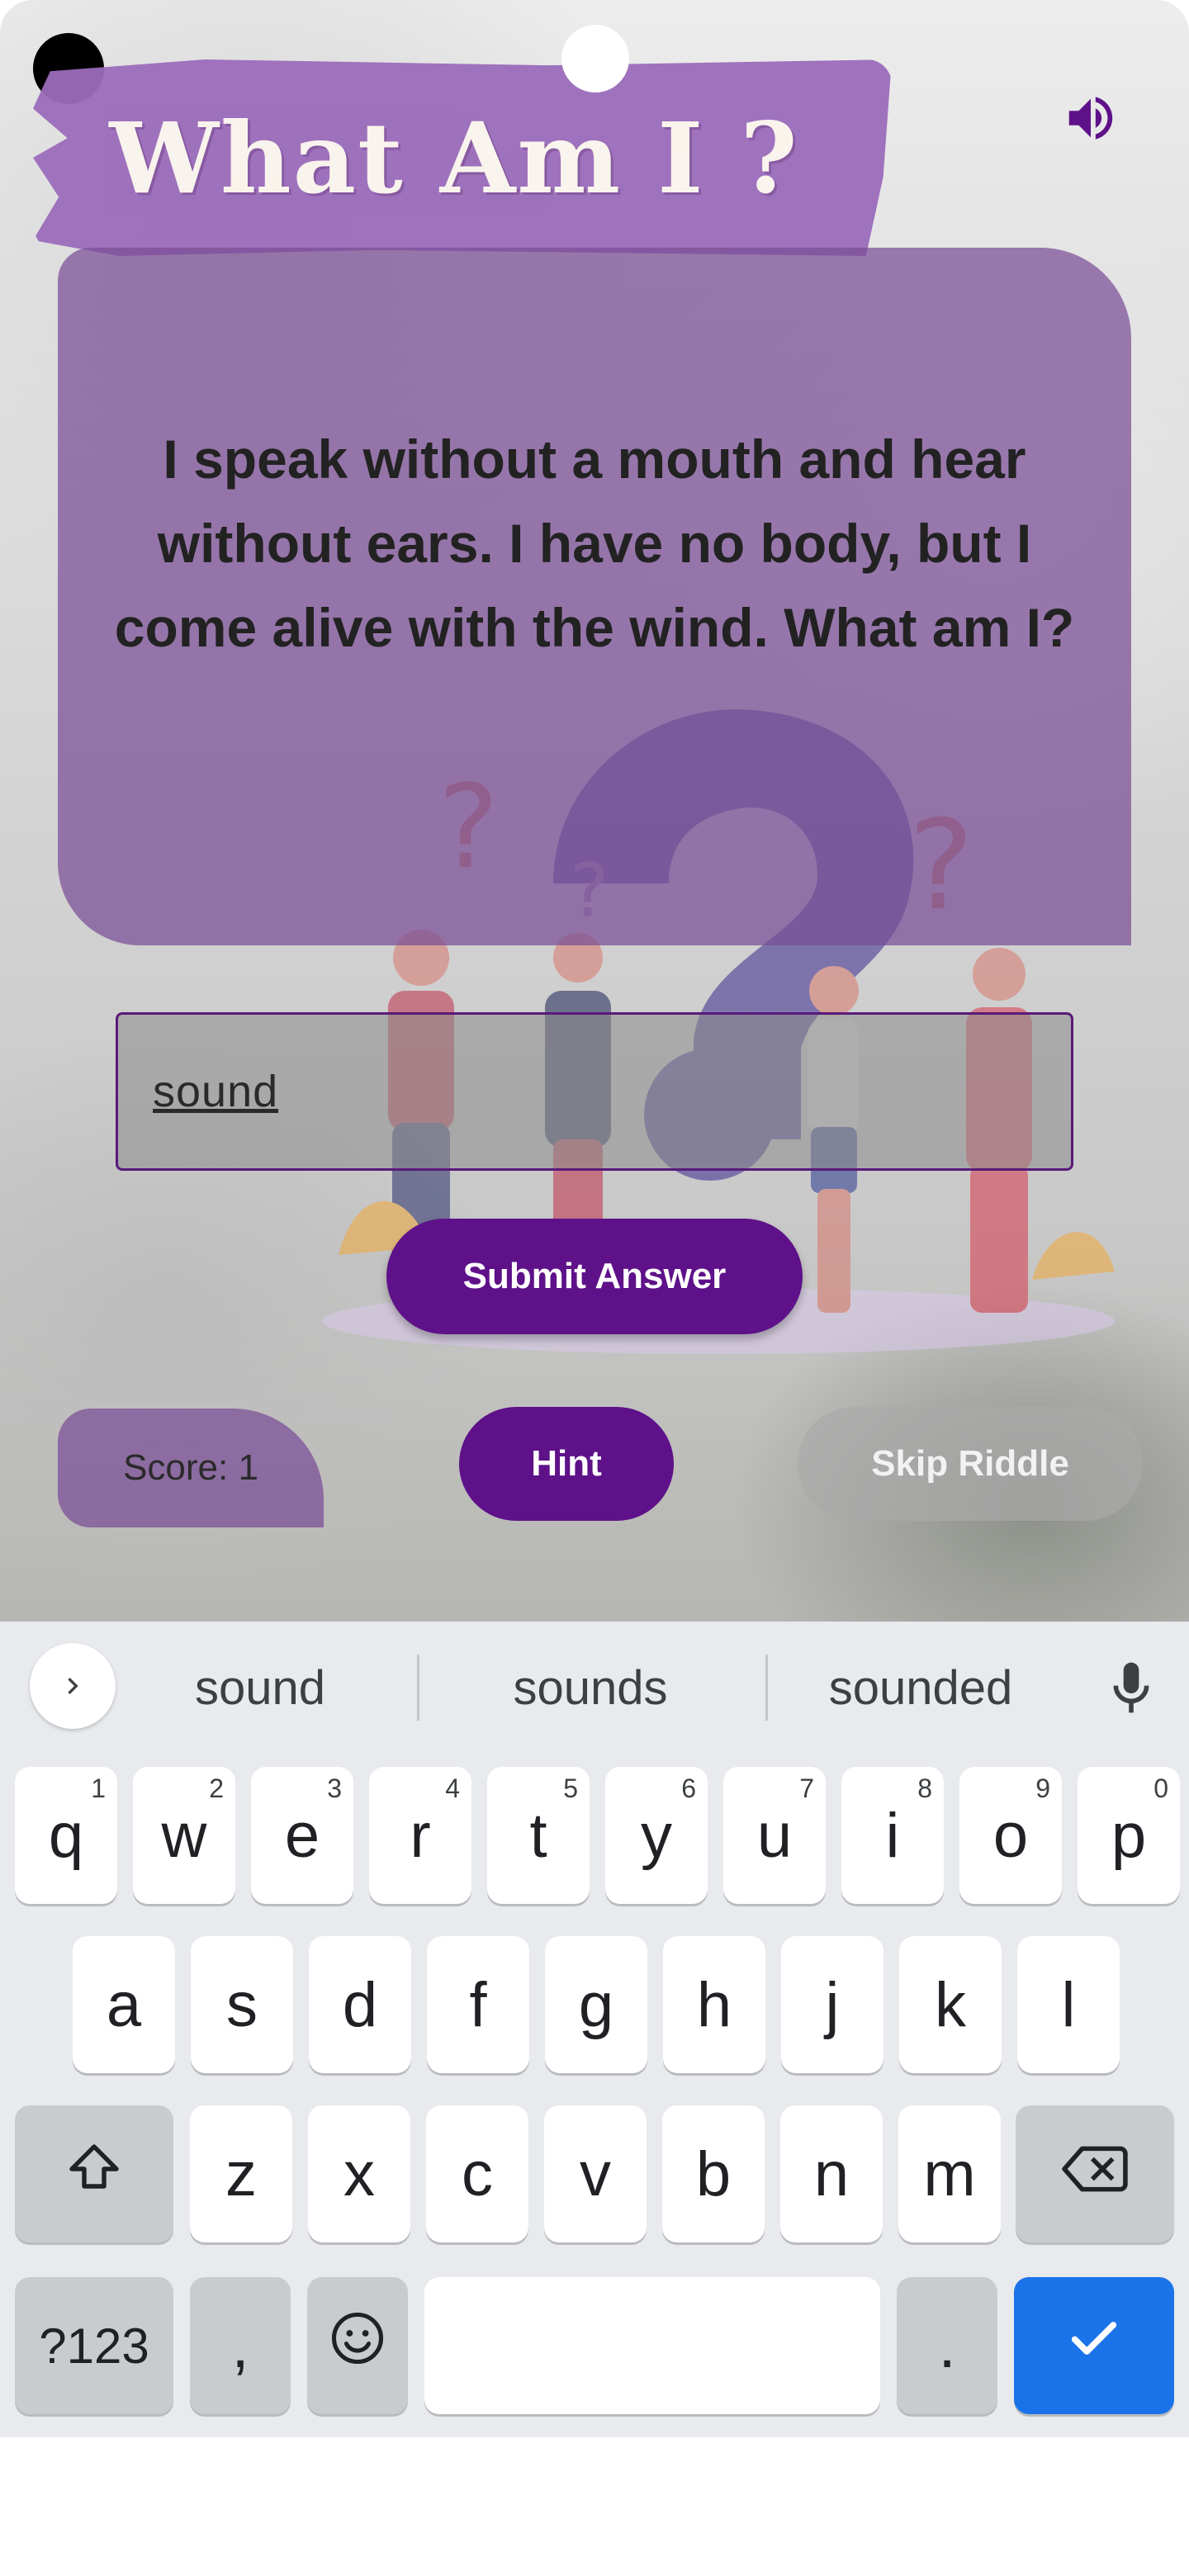 This screenshot has height=2576, width=1189. I want to click on shift-icon, so click(94, 2174).